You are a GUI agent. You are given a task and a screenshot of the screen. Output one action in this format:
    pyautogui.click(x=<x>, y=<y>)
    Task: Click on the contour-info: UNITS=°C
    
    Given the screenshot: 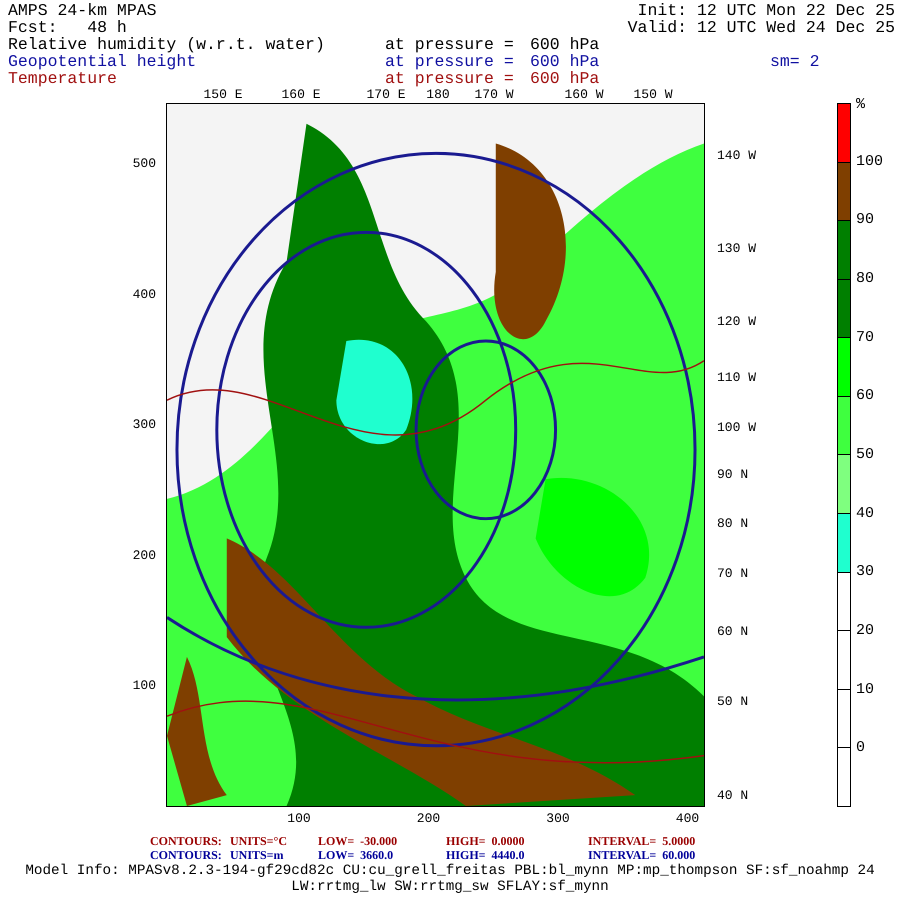 What is the action you would take?
    pyautogui.click(x=258, y=841)
    